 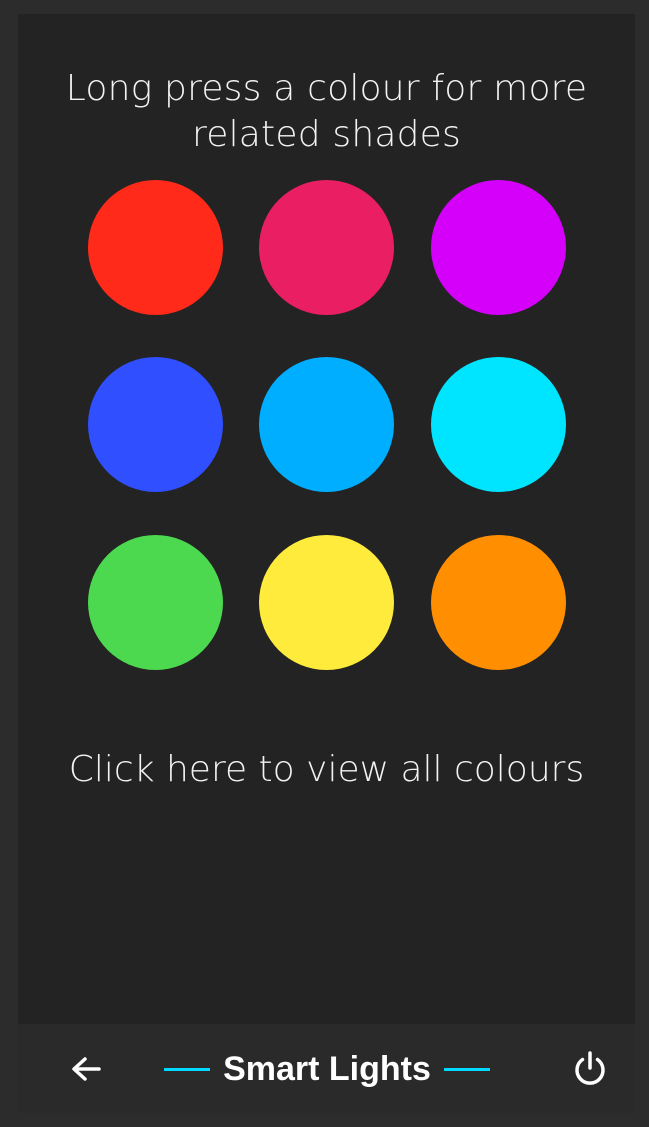 I want to click on back-button, so click(x=86, y=1070).